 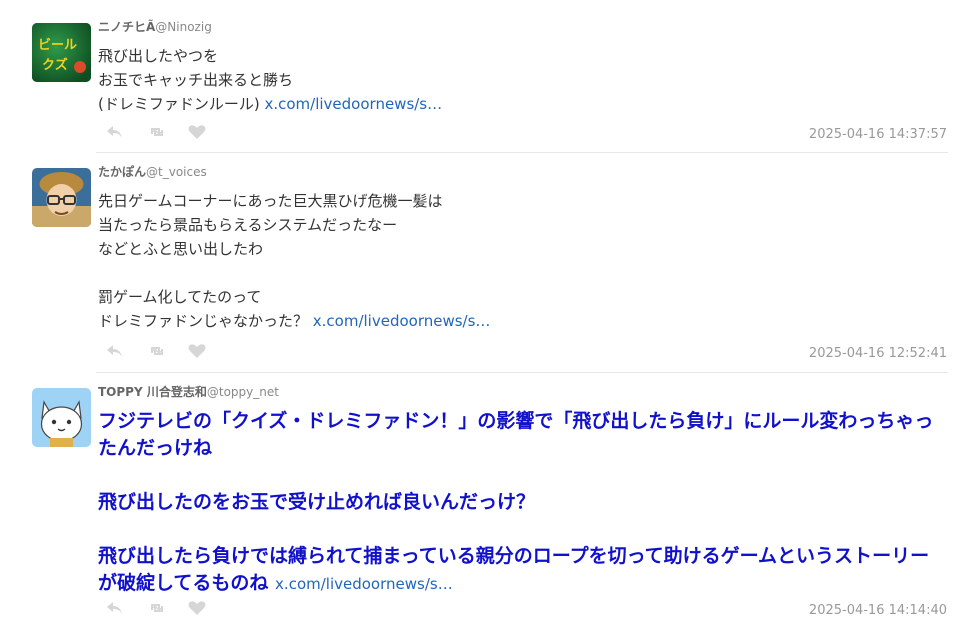 I want to click on avatar-image: ビール クズ, so click(x=61, y=52).